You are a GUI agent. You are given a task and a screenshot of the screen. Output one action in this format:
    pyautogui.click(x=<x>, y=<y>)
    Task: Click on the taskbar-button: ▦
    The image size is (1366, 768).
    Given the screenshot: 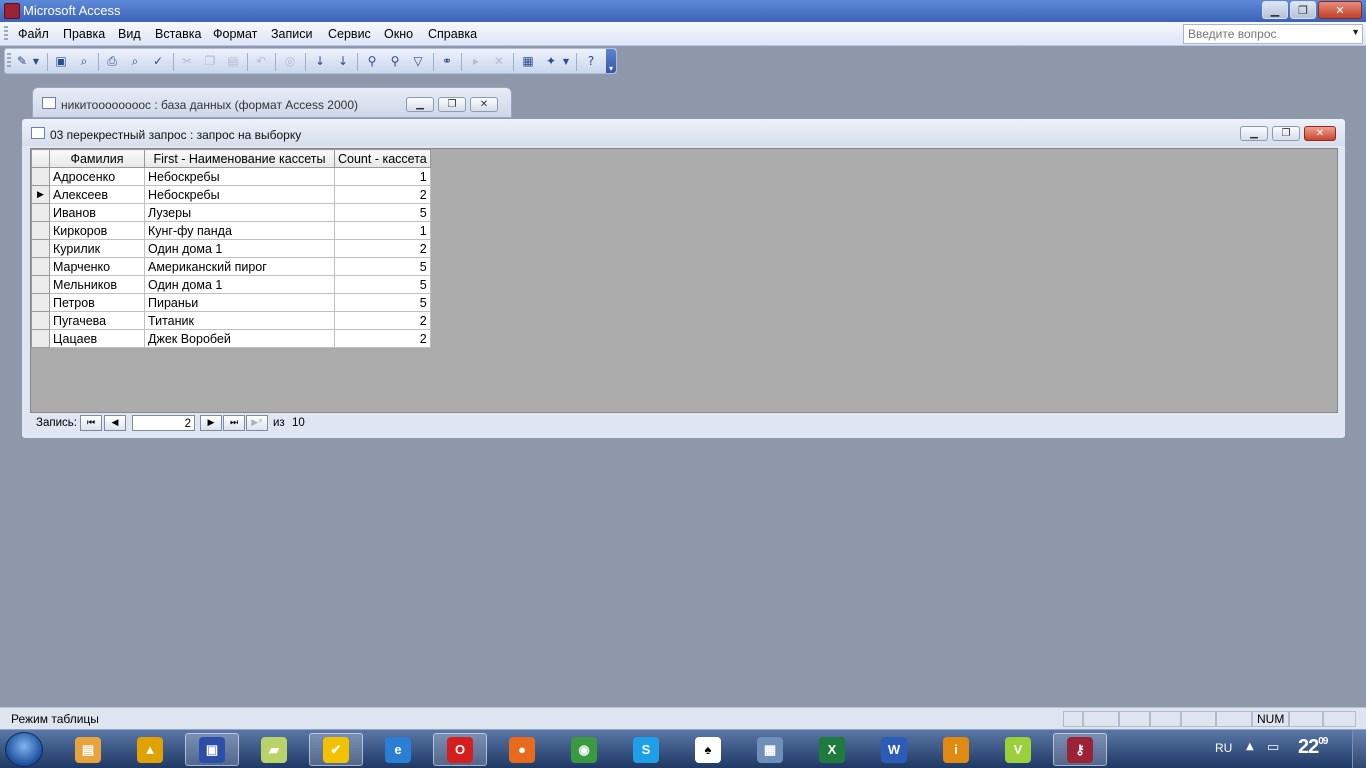 What is the action you would take?
    pyautogui.click(x=770, y=749)
    